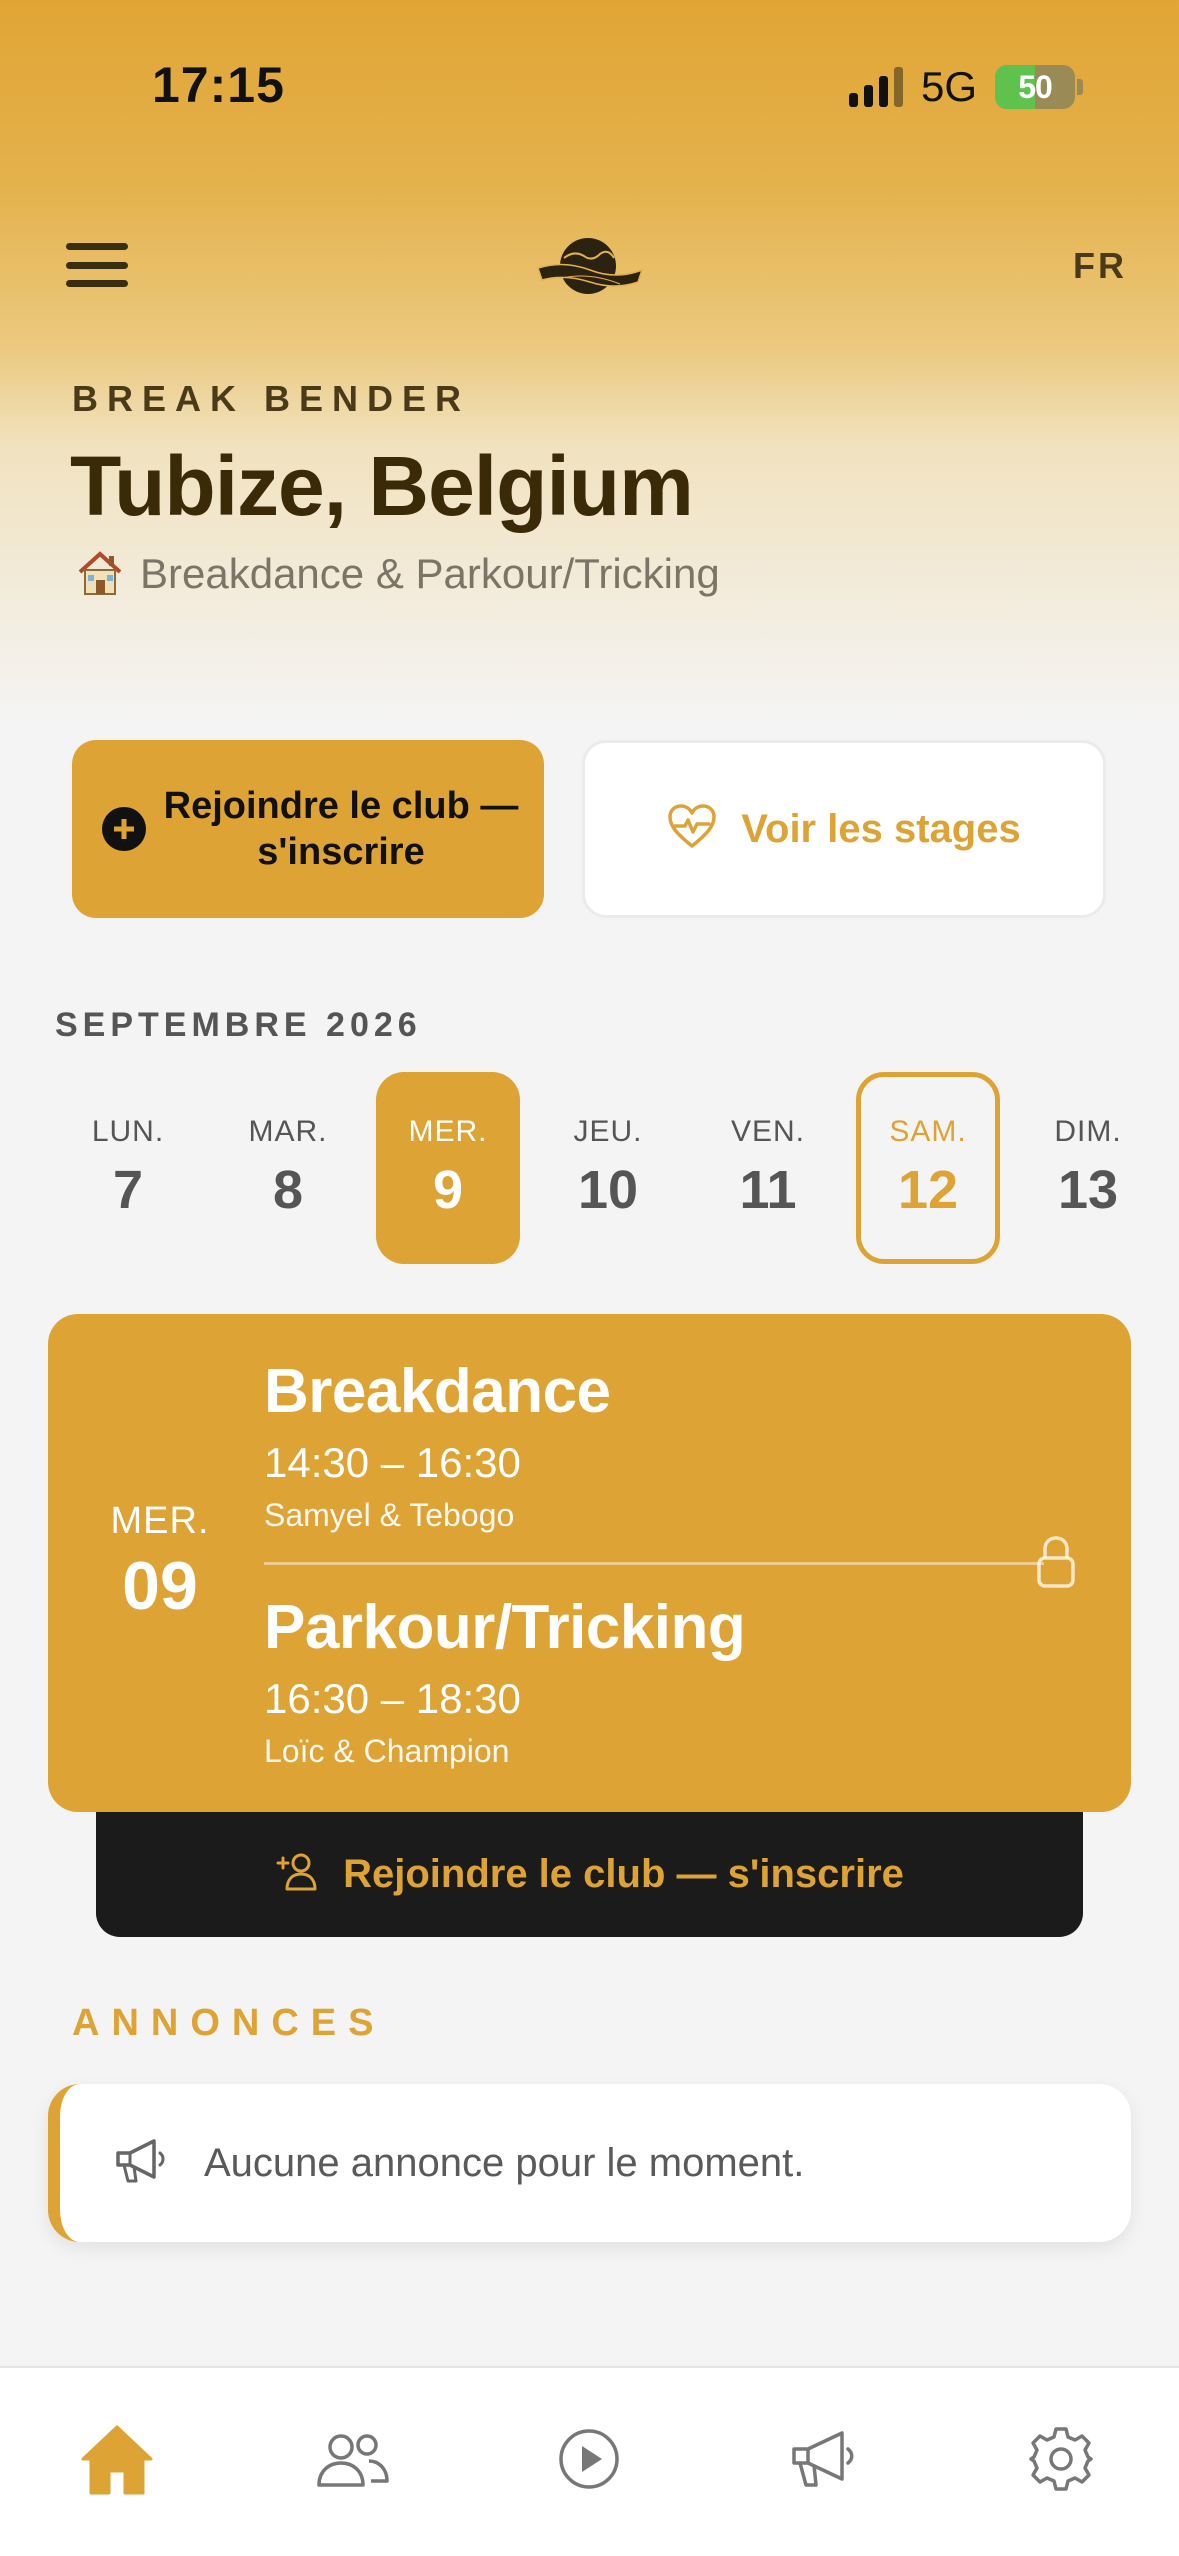 The width and height of the screenshot is (1179, 2556). Describe the element at coordinates (218, 85) in the screenshot. I see `status-time: 17:15` at that location.